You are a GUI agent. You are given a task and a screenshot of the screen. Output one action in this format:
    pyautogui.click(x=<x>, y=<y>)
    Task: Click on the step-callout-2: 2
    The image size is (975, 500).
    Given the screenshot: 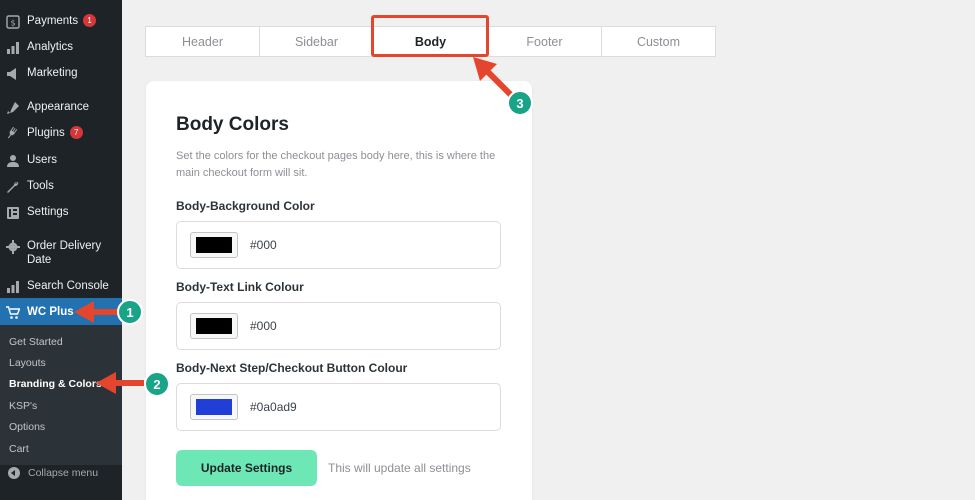 What is the action you would take?
    pyautogui.click(x=157, y=384)
    